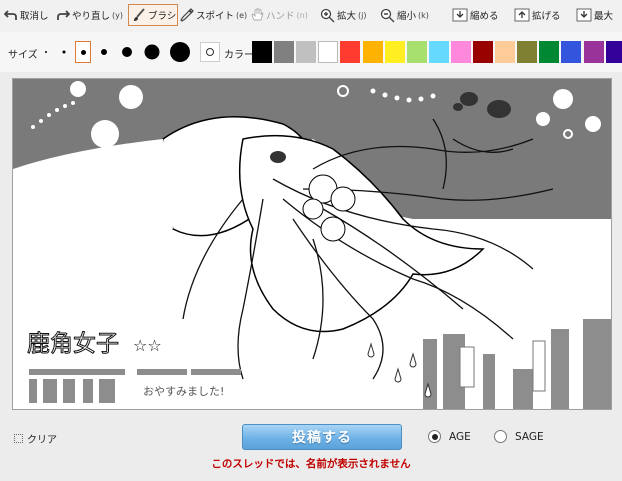  Describe the element at coordinates (327, 15) in the screenshot. I see `zoom-in-icon` at that location.